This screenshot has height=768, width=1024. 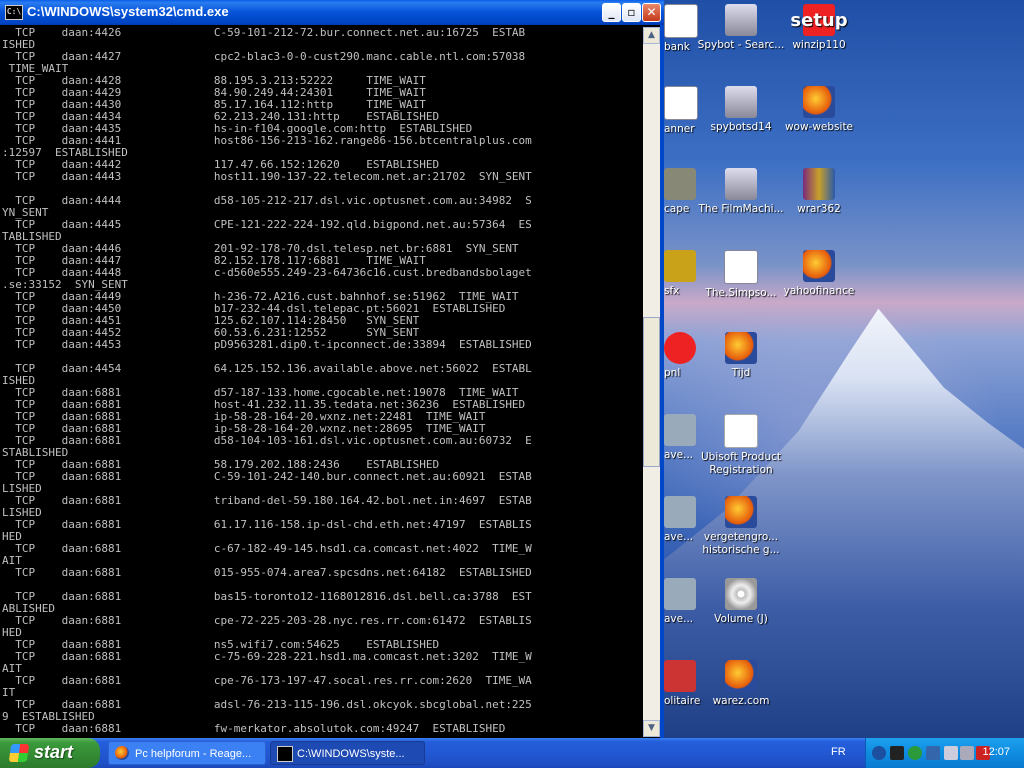 I want to click on minimize-icon: _, so click(x=611, y=12).